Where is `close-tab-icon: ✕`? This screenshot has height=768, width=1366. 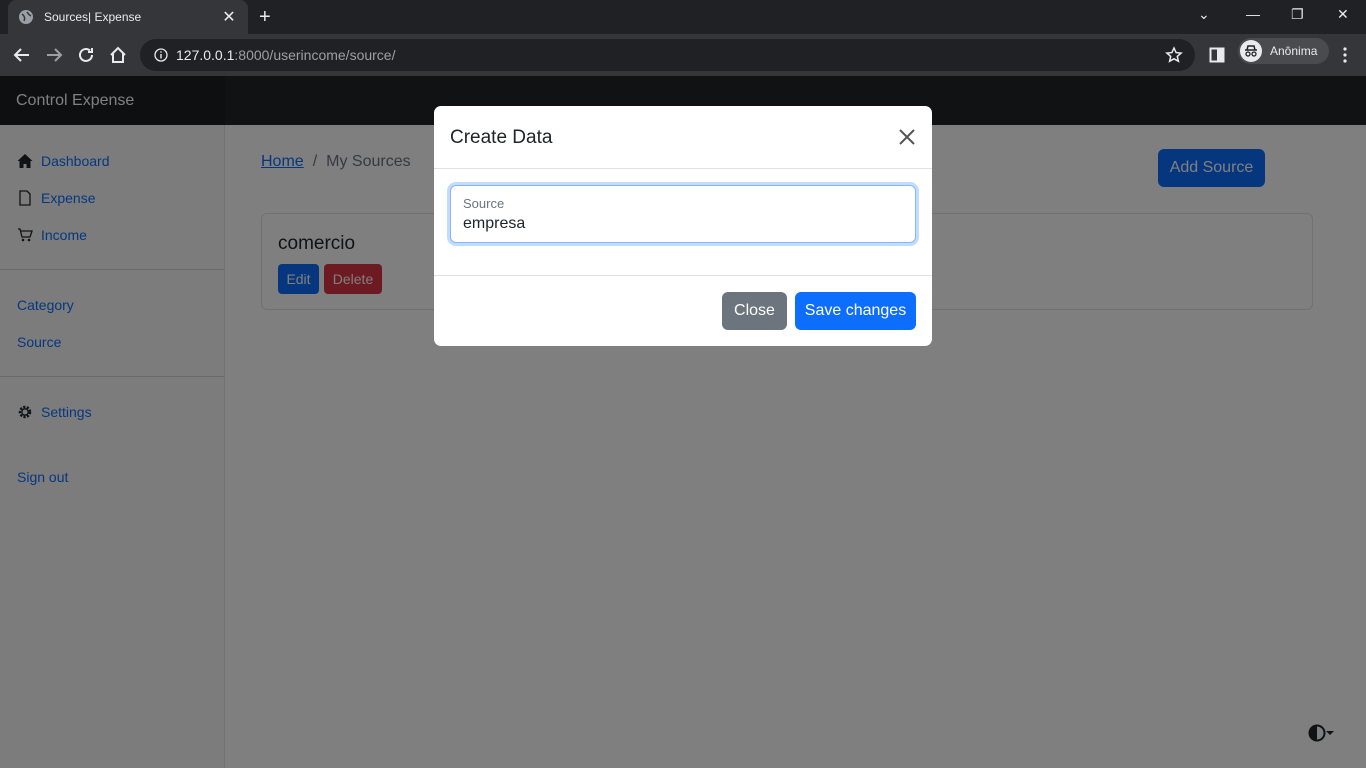
close-tab-icon: ✕ is located at coordinates (229, 17).